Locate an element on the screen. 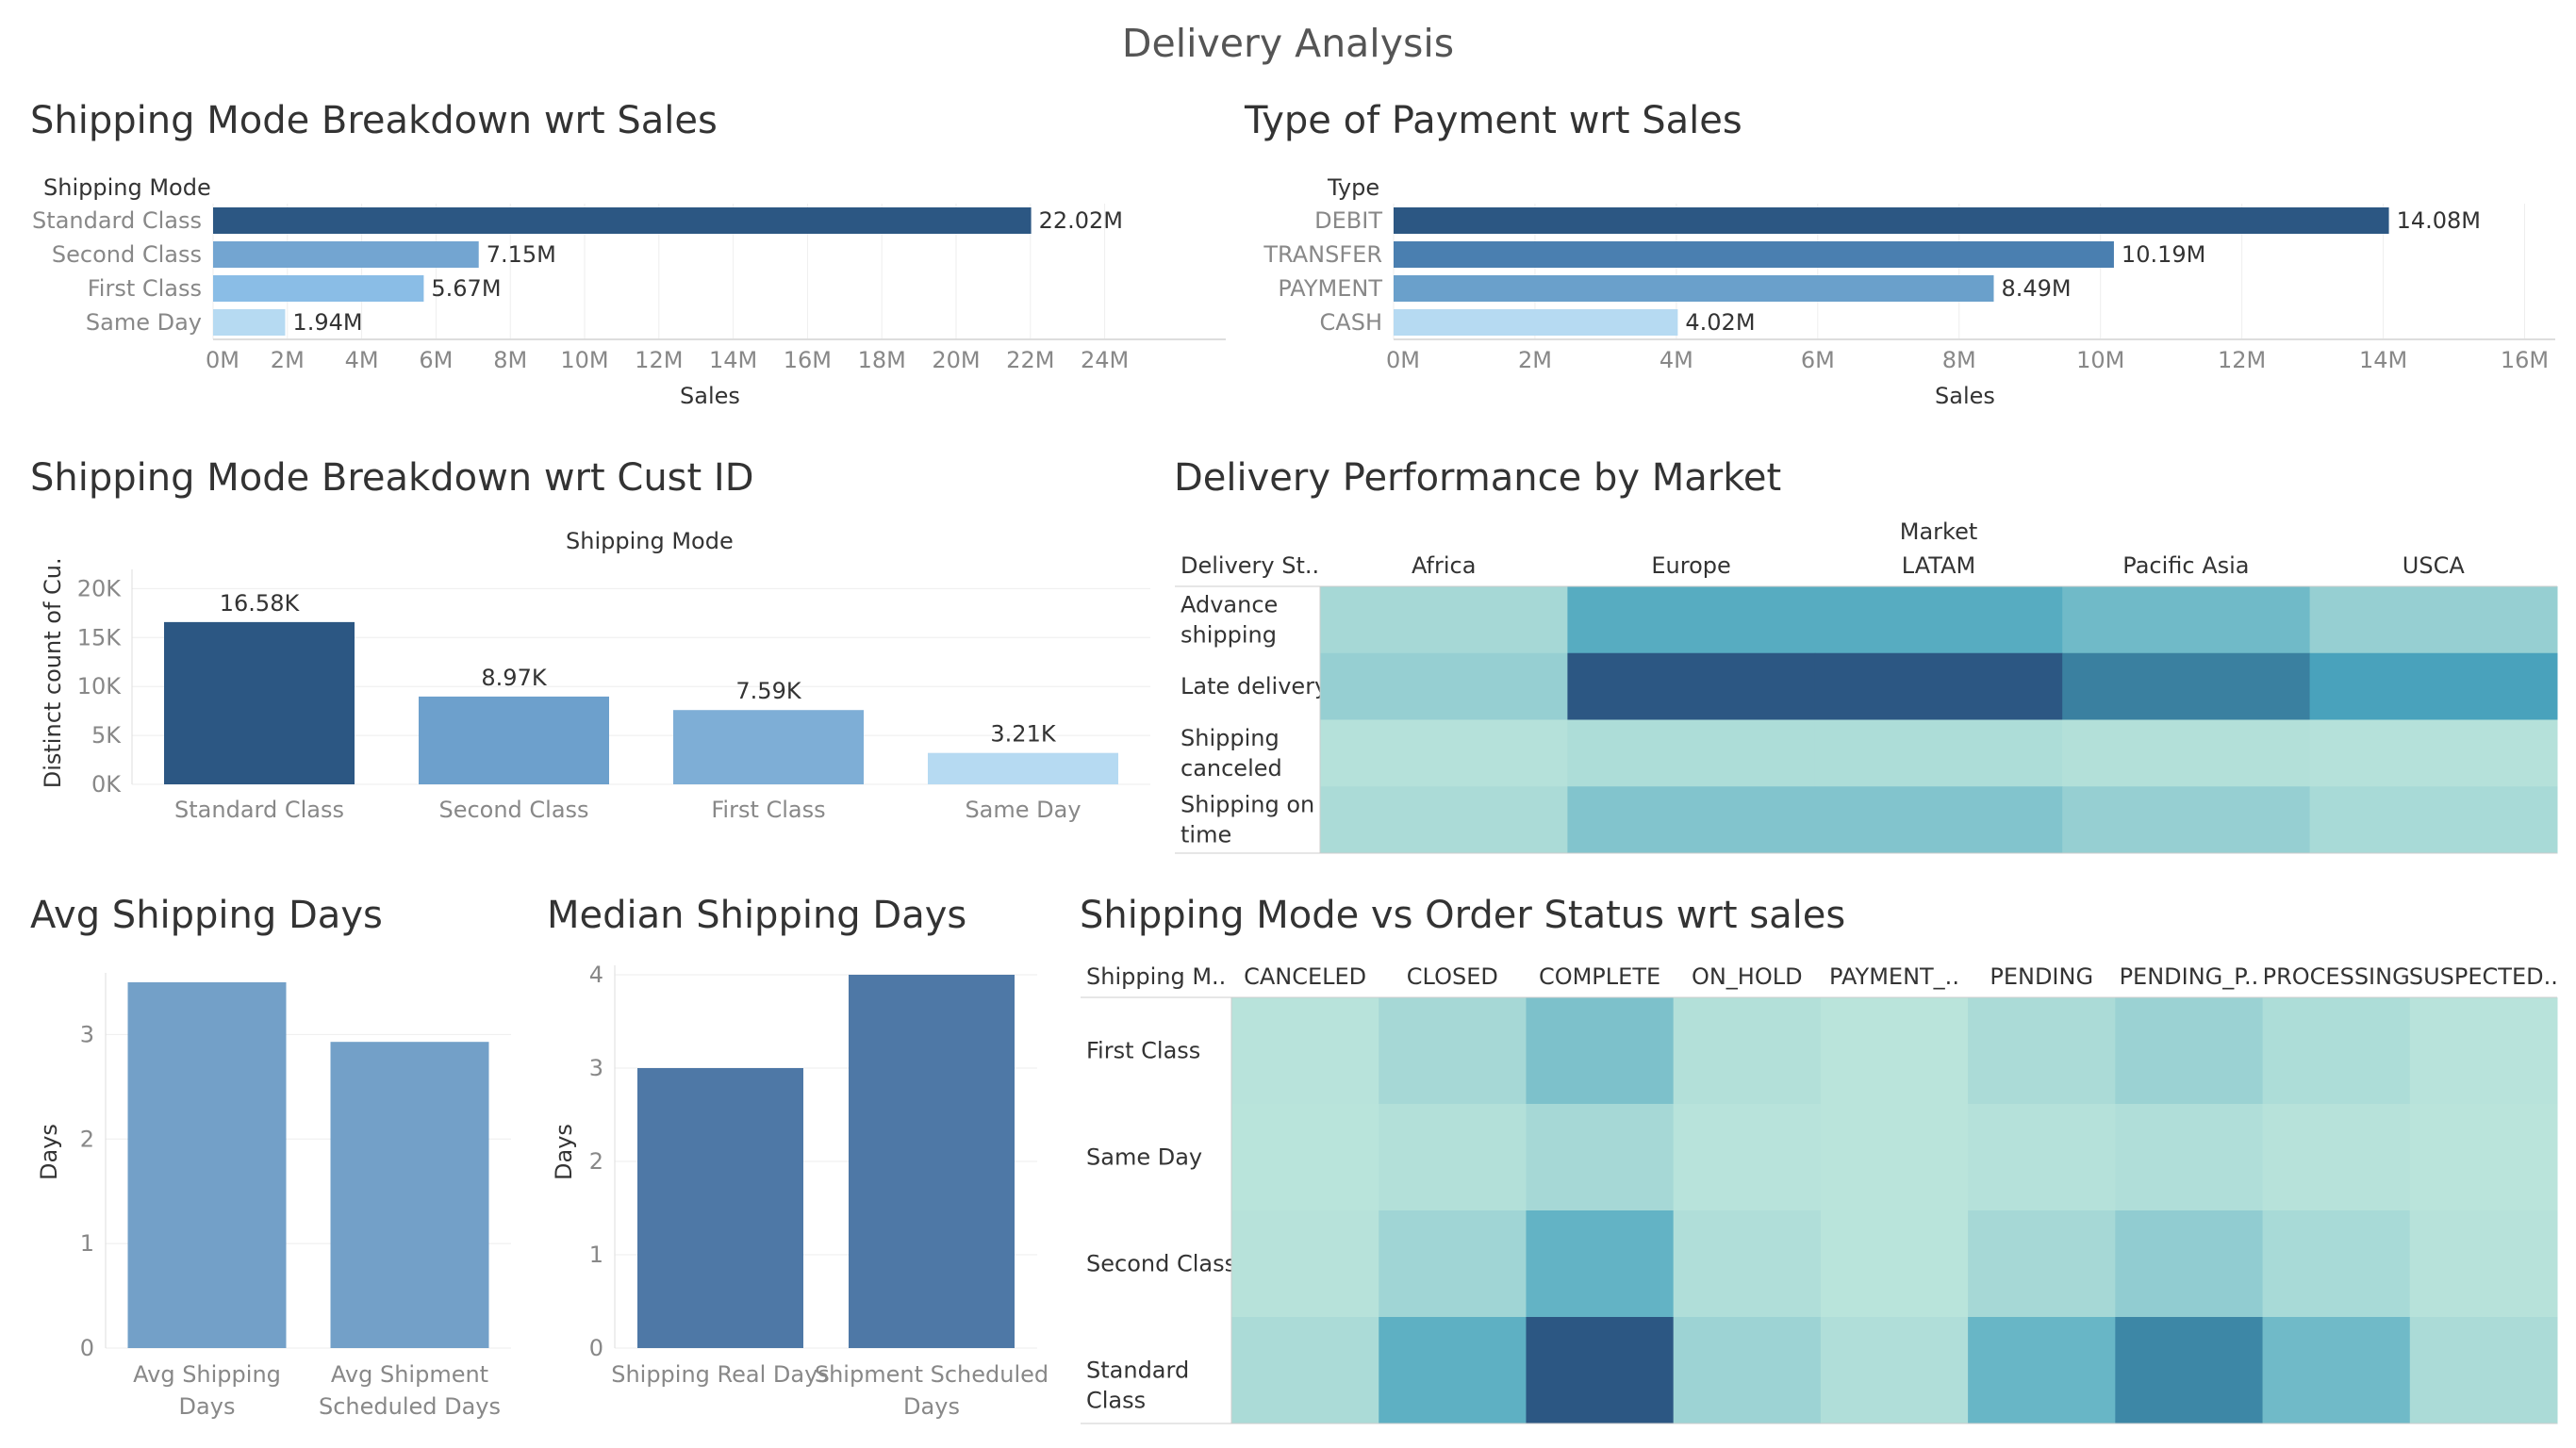 This screenshot has height=1448, width=2576. median-days-title: Median Shipping Days is located at coordinates (757, 915).